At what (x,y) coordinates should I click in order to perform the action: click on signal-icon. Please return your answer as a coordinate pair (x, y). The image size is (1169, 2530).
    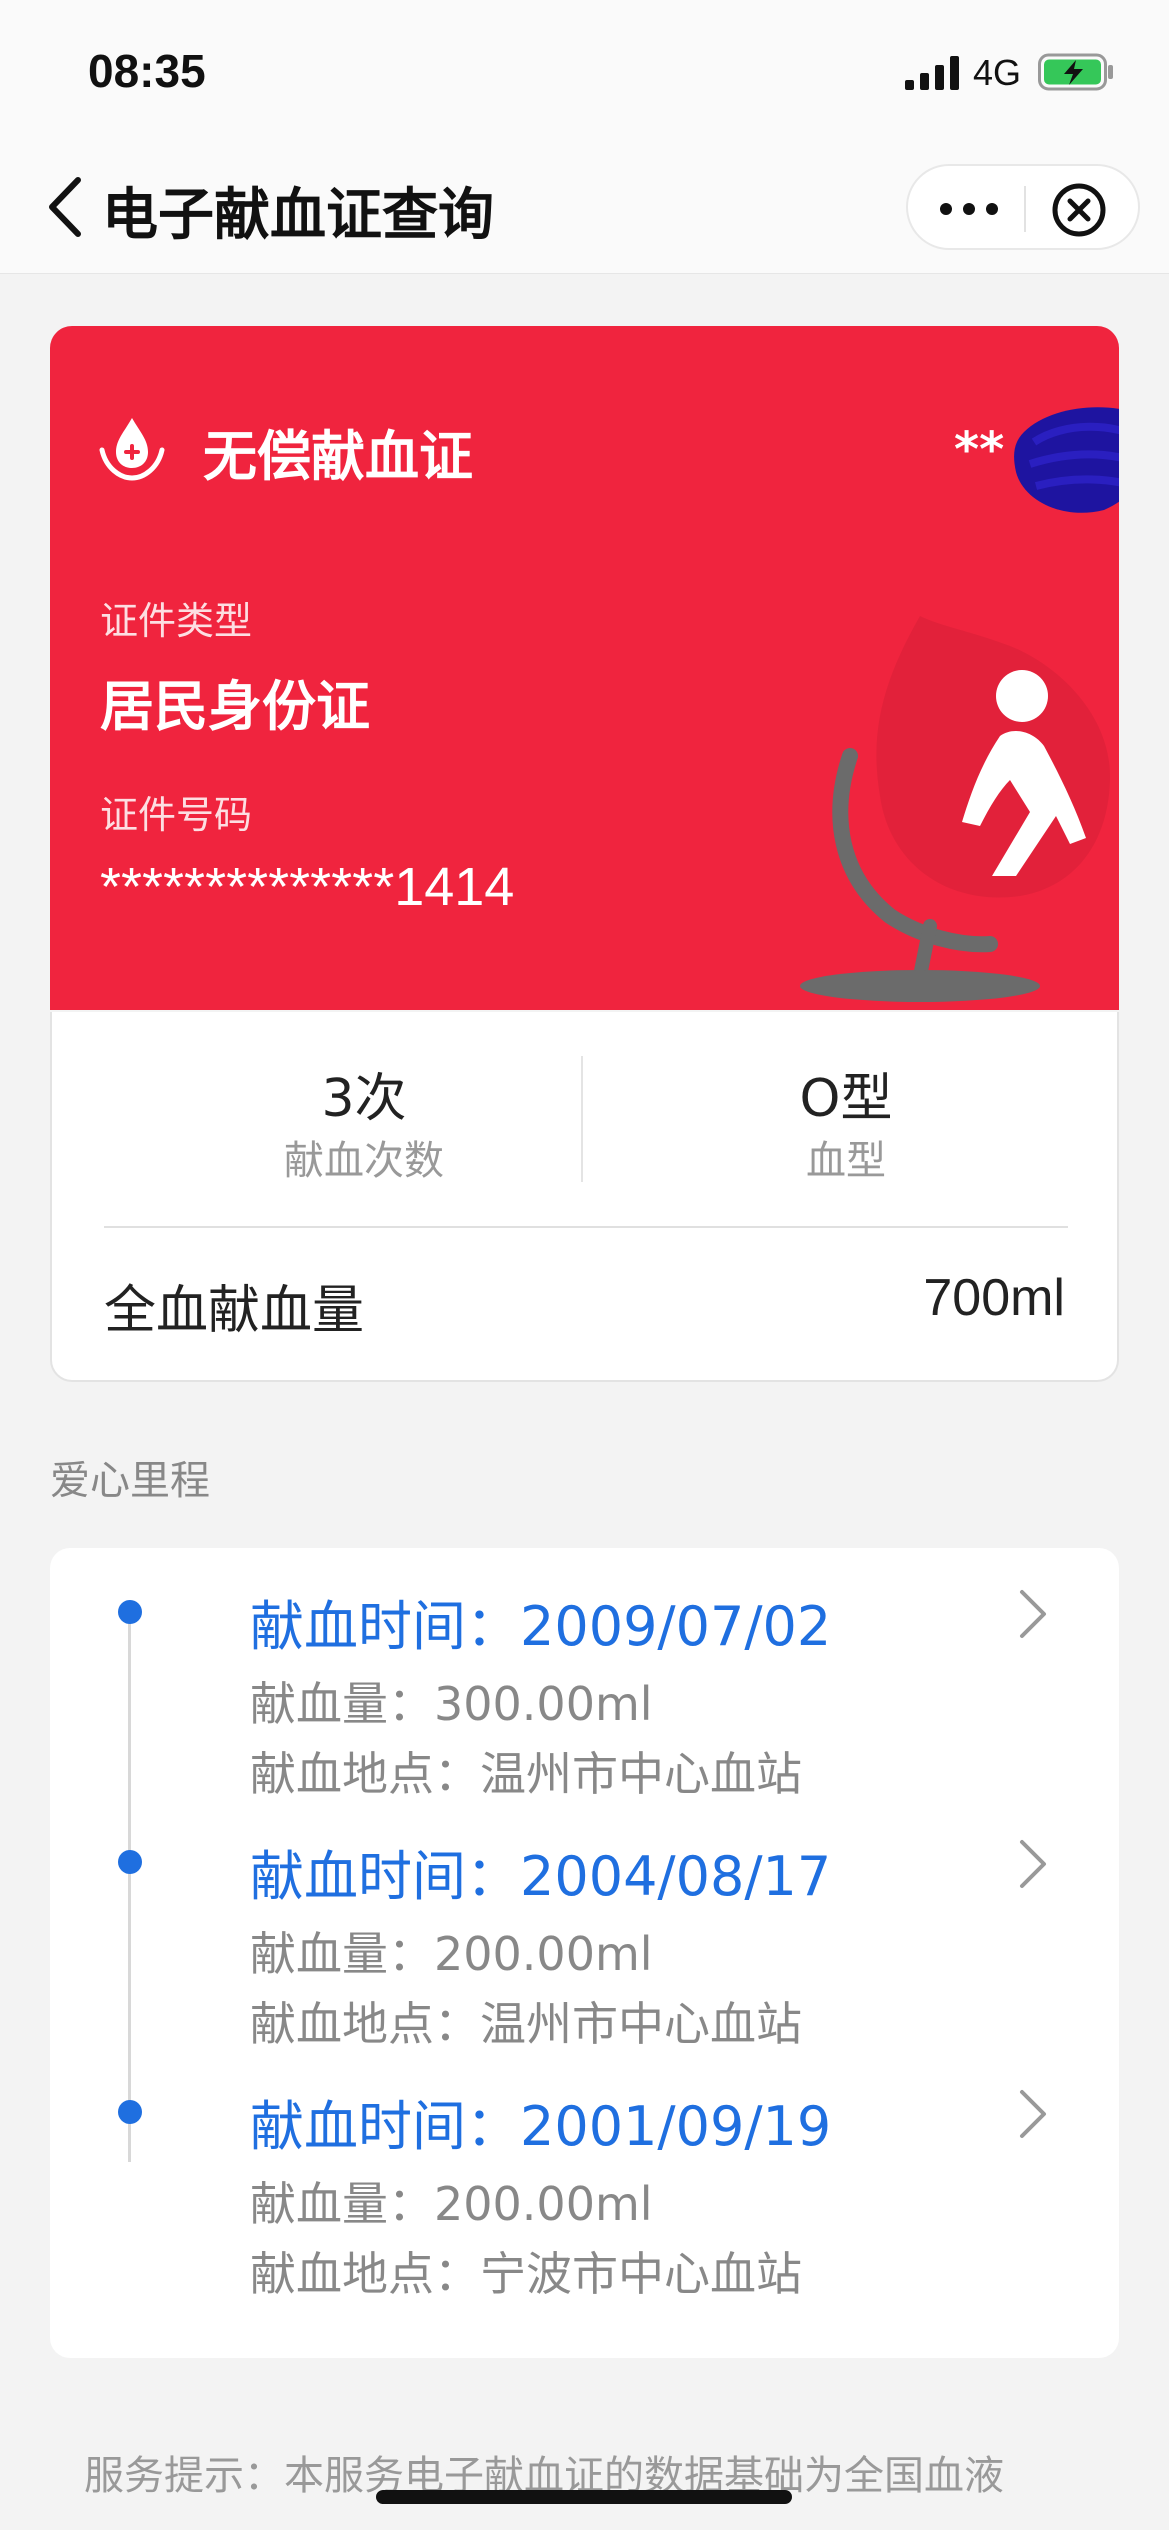
    Looking at the image, I should click on (932, 73).